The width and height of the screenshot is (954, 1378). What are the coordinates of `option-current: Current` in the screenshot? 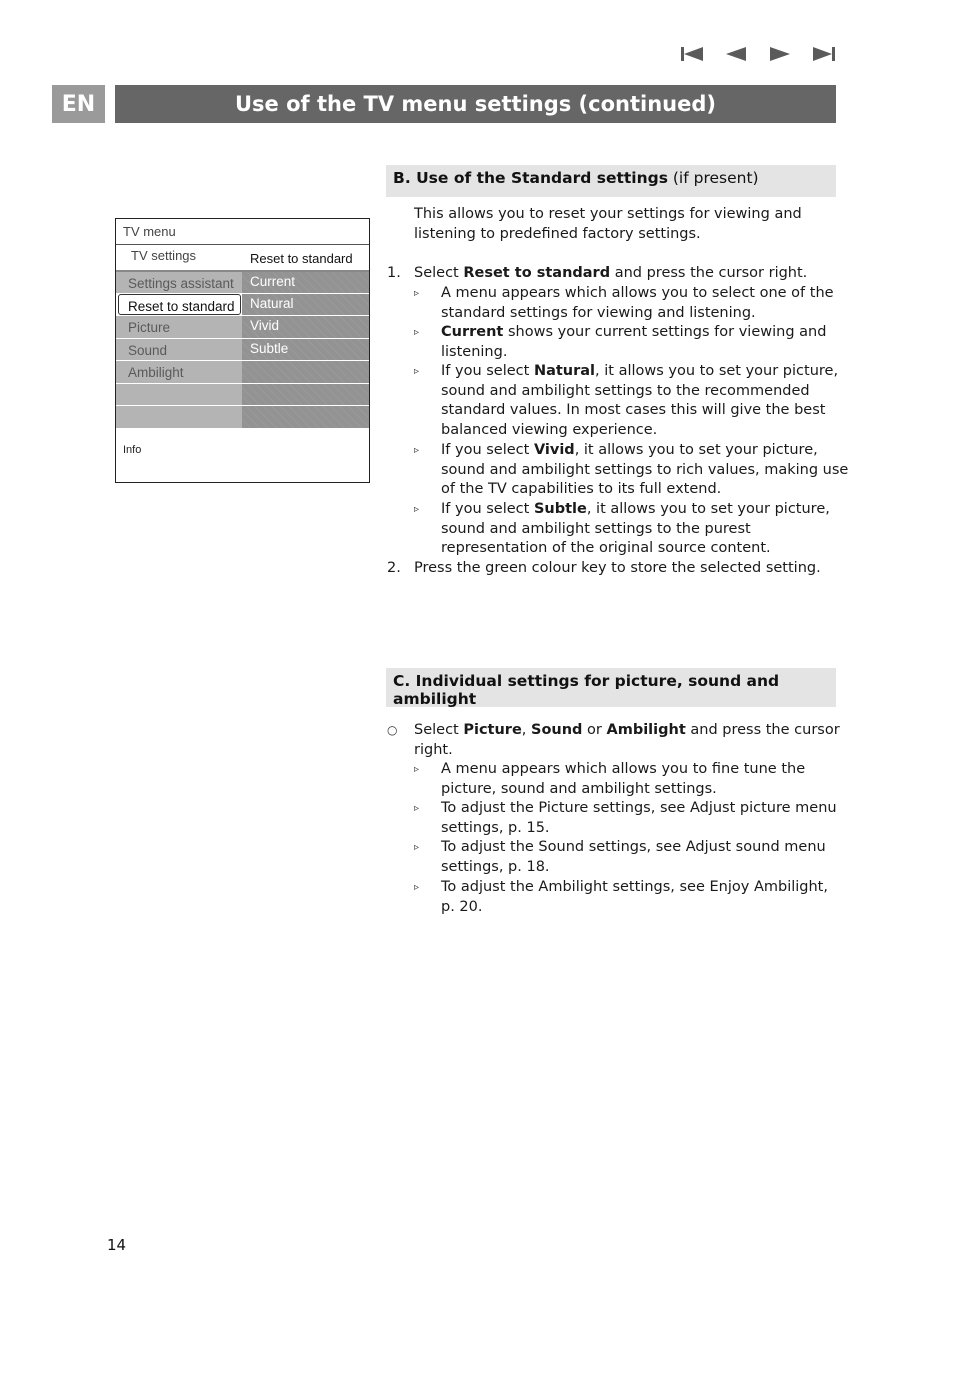 It's located at (305, 282).